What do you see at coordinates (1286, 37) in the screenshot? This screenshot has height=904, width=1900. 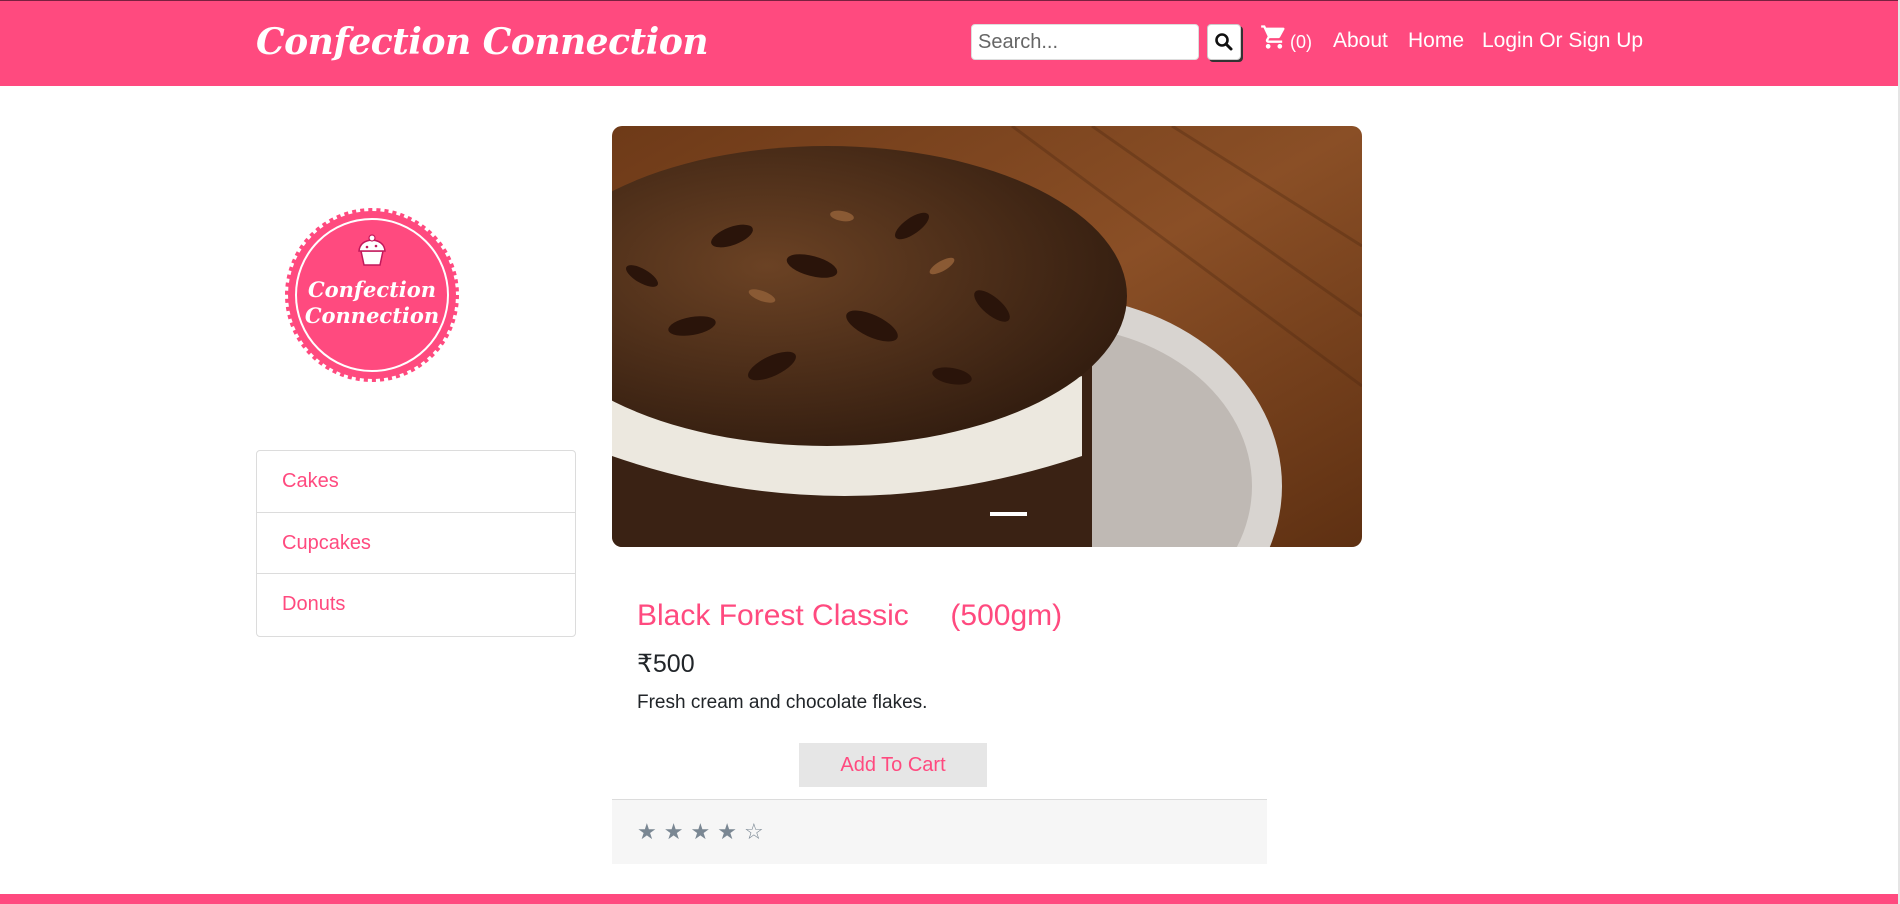 I see `cart-link: (0)` at bounding box center [1286, 37].